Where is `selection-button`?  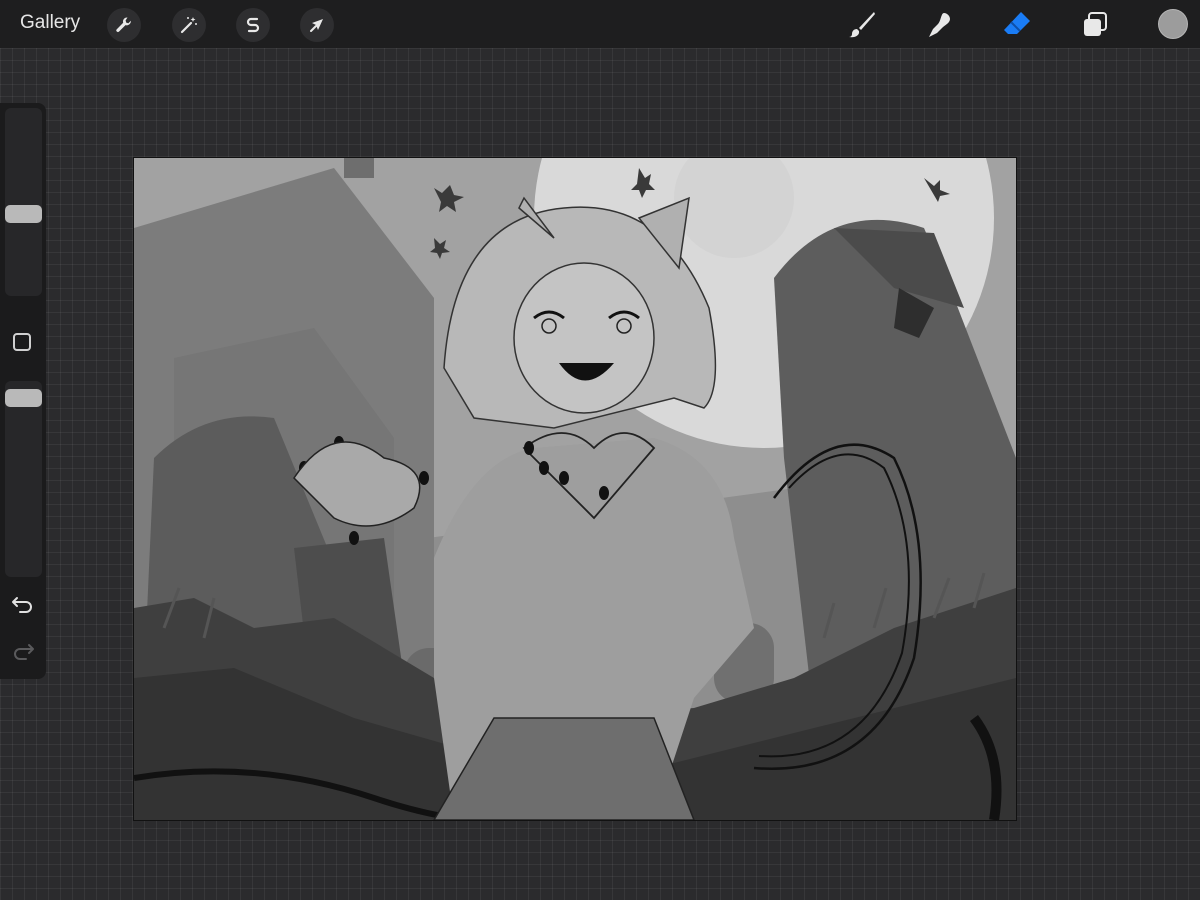
selection-button is located at coordinates (253, 25).